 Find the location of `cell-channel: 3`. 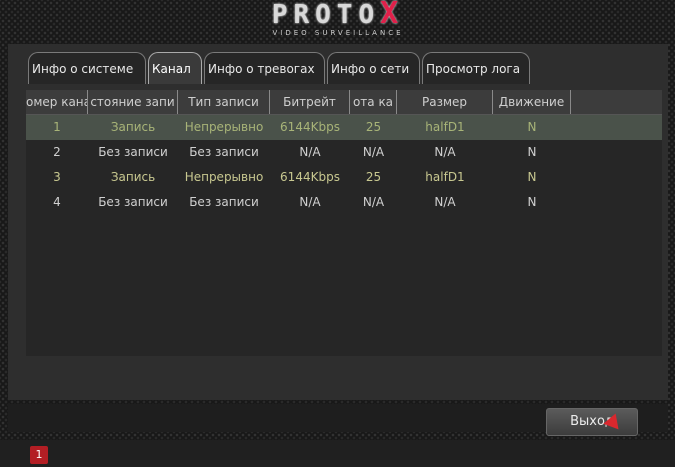

cell-channel: 3 is located at coordinates (57, 177).